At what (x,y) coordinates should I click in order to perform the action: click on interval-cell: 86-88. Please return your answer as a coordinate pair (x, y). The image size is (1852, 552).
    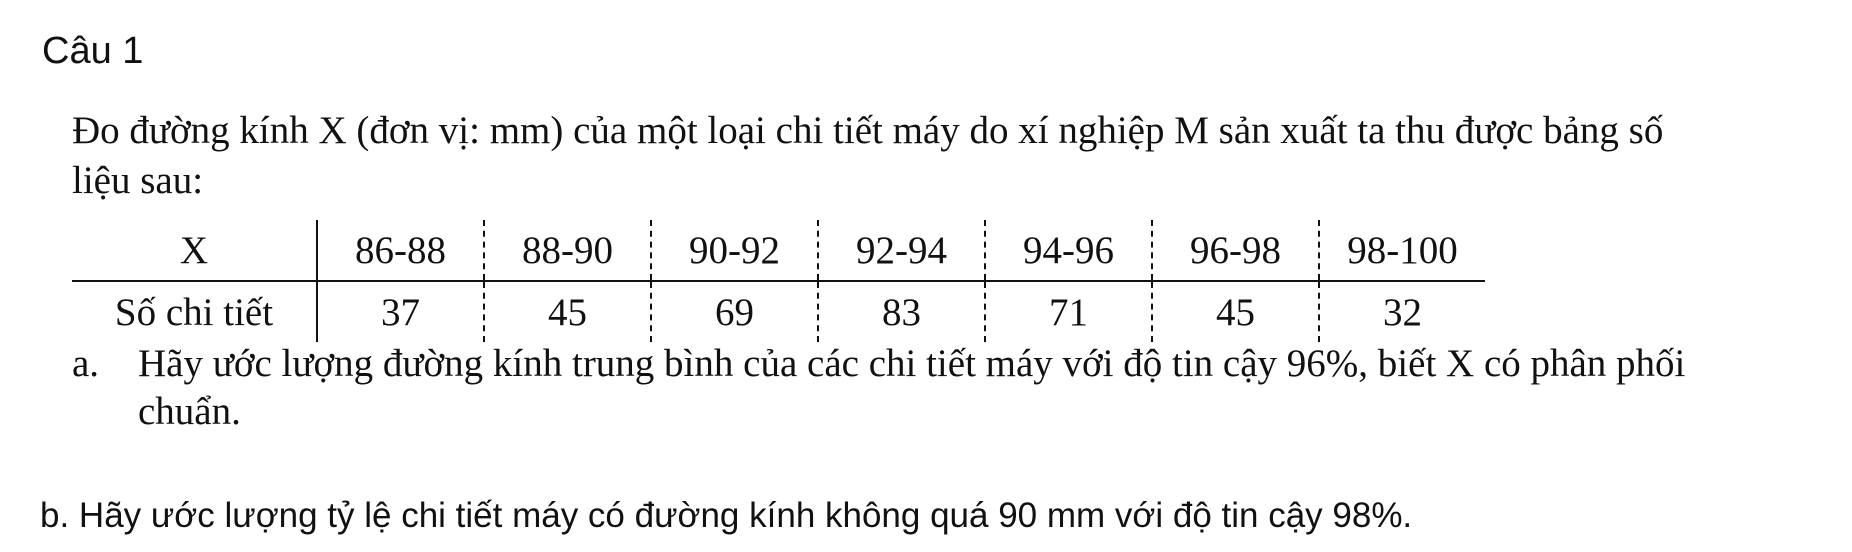
    Looking at the image, I should click on (401, 251).